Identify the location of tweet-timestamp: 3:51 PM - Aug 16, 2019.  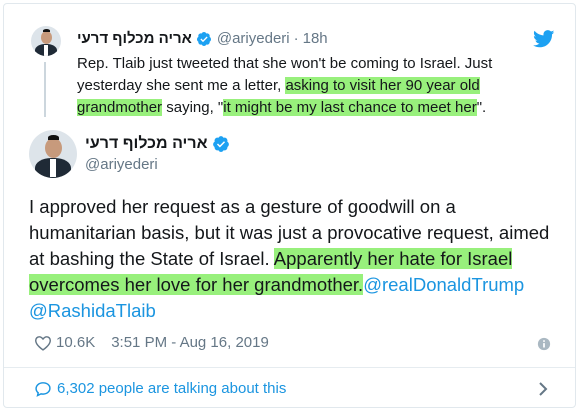
(190, 342).